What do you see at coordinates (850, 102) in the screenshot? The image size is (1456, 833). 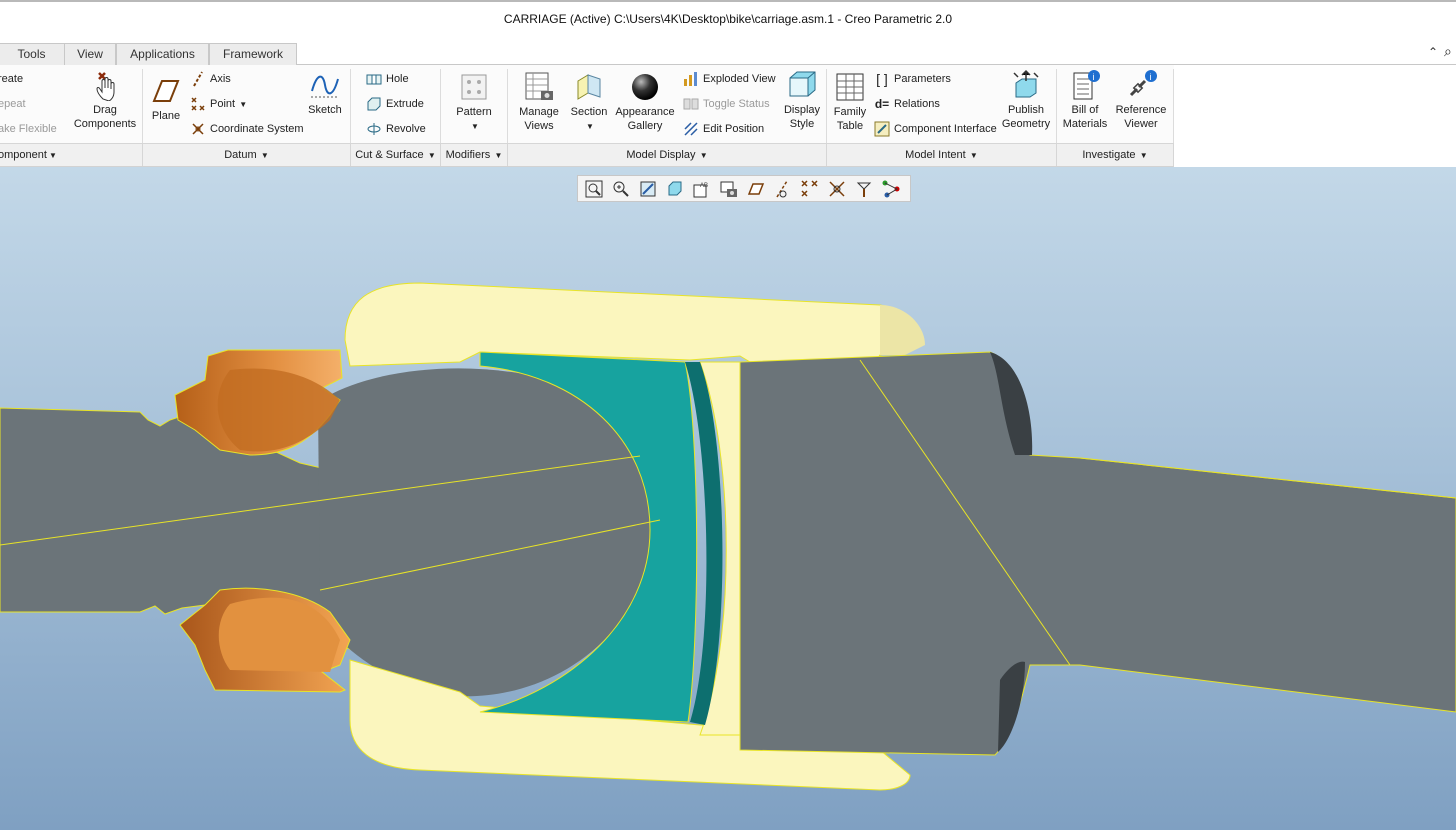 I see `family-table-button: Family Table` at bounding box center [850, 102].